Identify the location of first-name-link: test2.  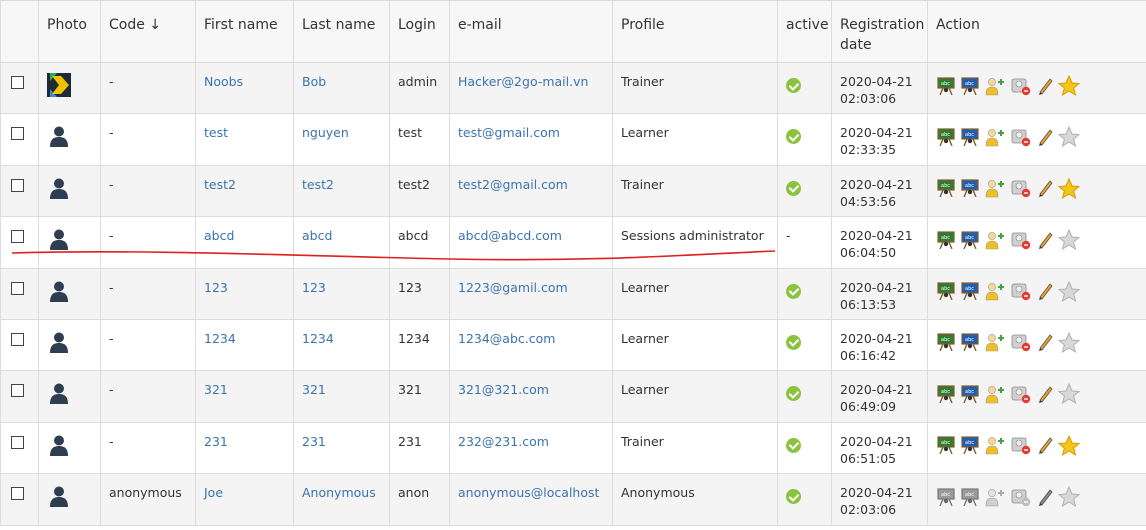
(220, 184).